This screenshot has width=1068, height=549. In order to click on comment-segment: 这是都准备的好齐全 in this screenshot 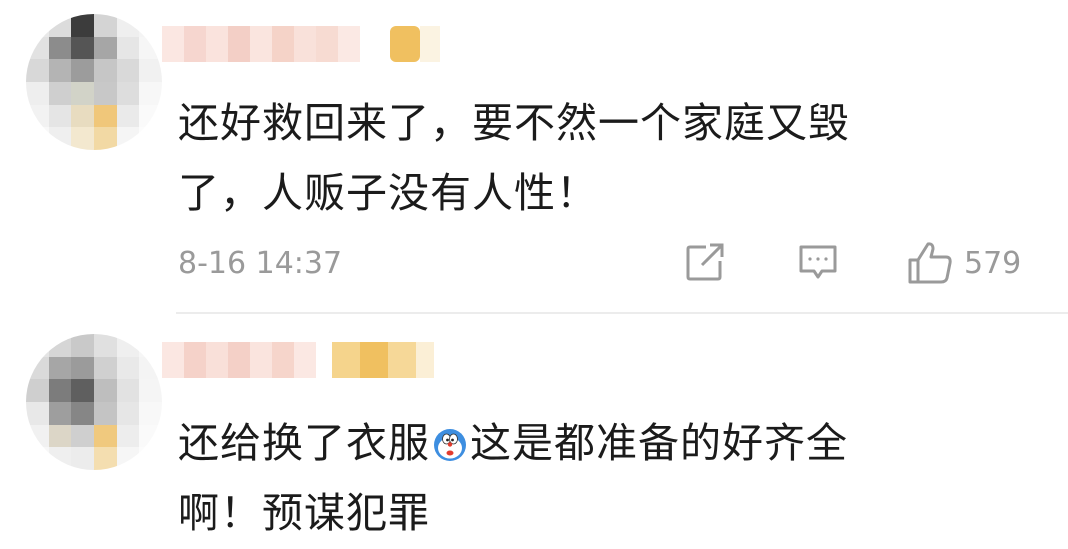, I will do `click(659, 443)`.